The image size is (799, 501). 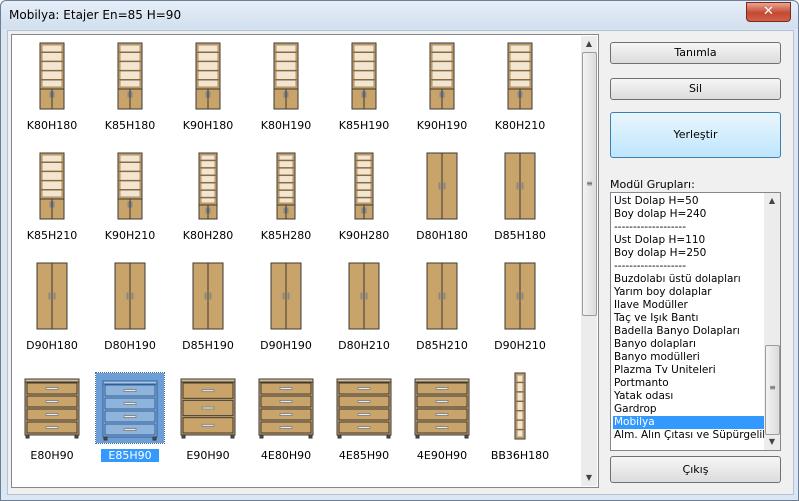 What do you see at coordinates (286, 125) in the screenshot?
I see `module-item-label: K80H190` at bounding box center [286, 125].